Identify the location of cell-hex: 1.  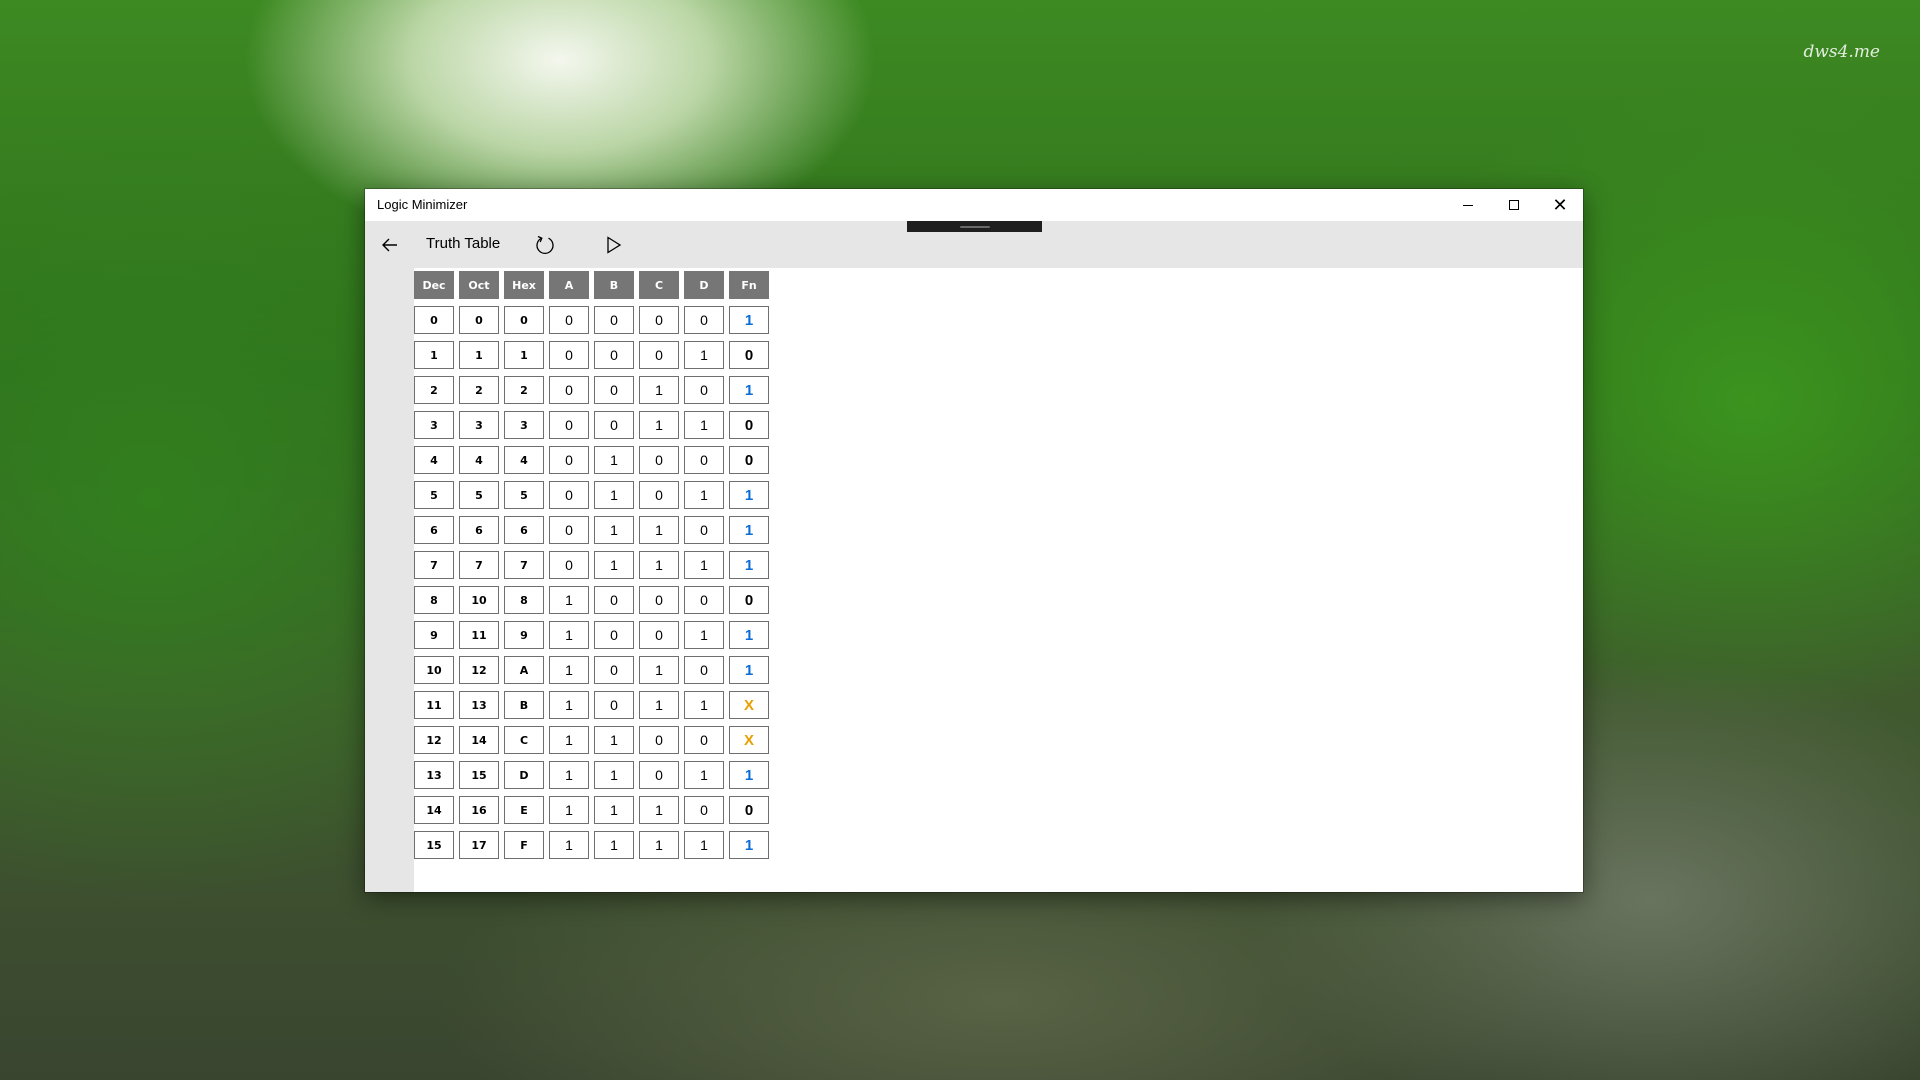
(524, 355).